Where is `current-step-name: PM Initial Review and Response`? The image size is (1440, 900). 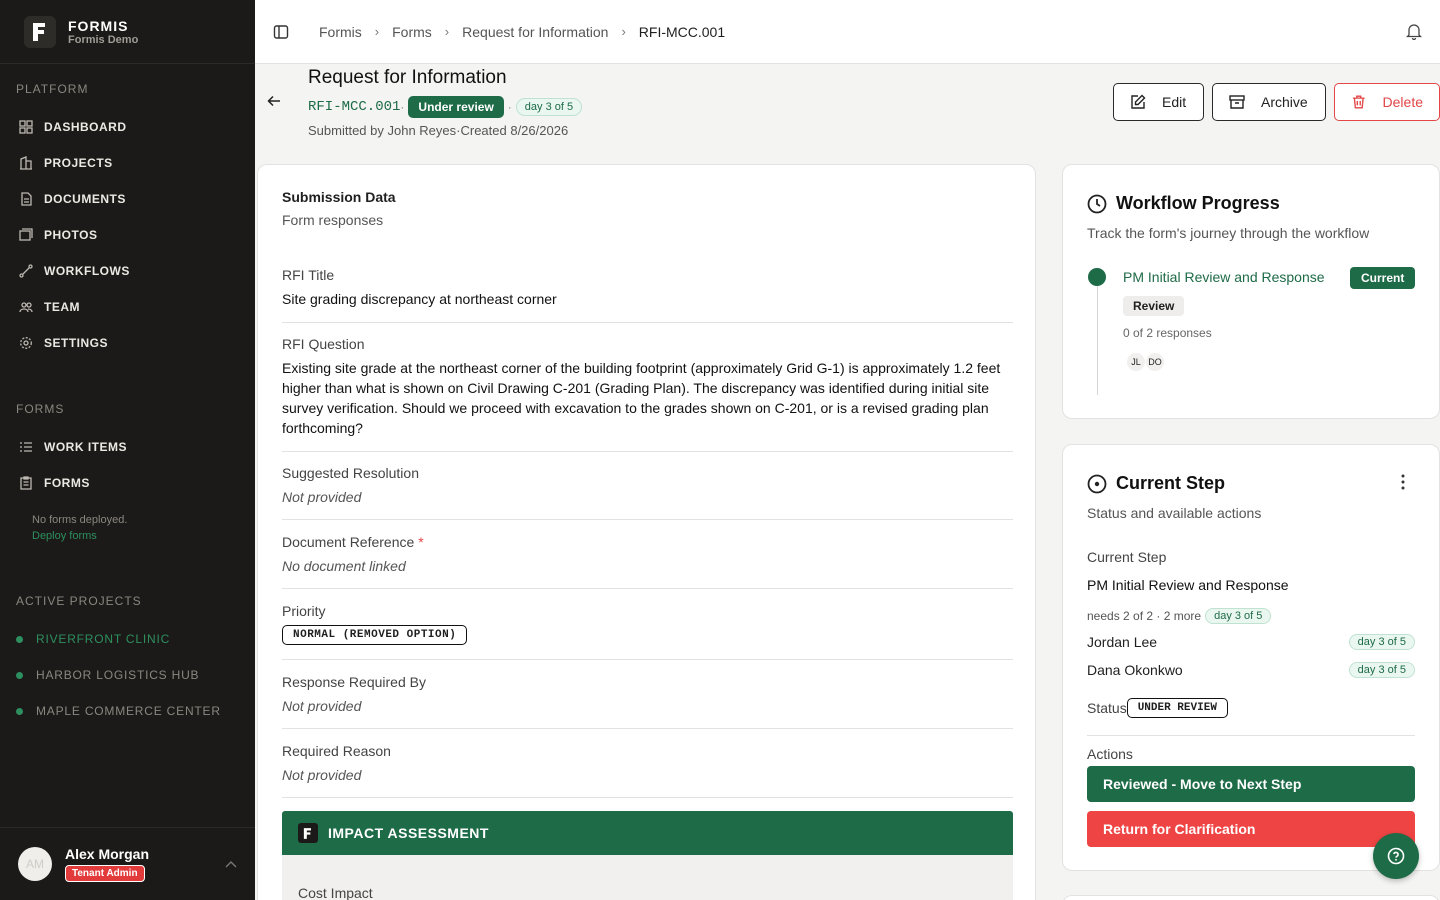 current-step-name: PM Initial Review and Response is located at coordinates (1188, 585).